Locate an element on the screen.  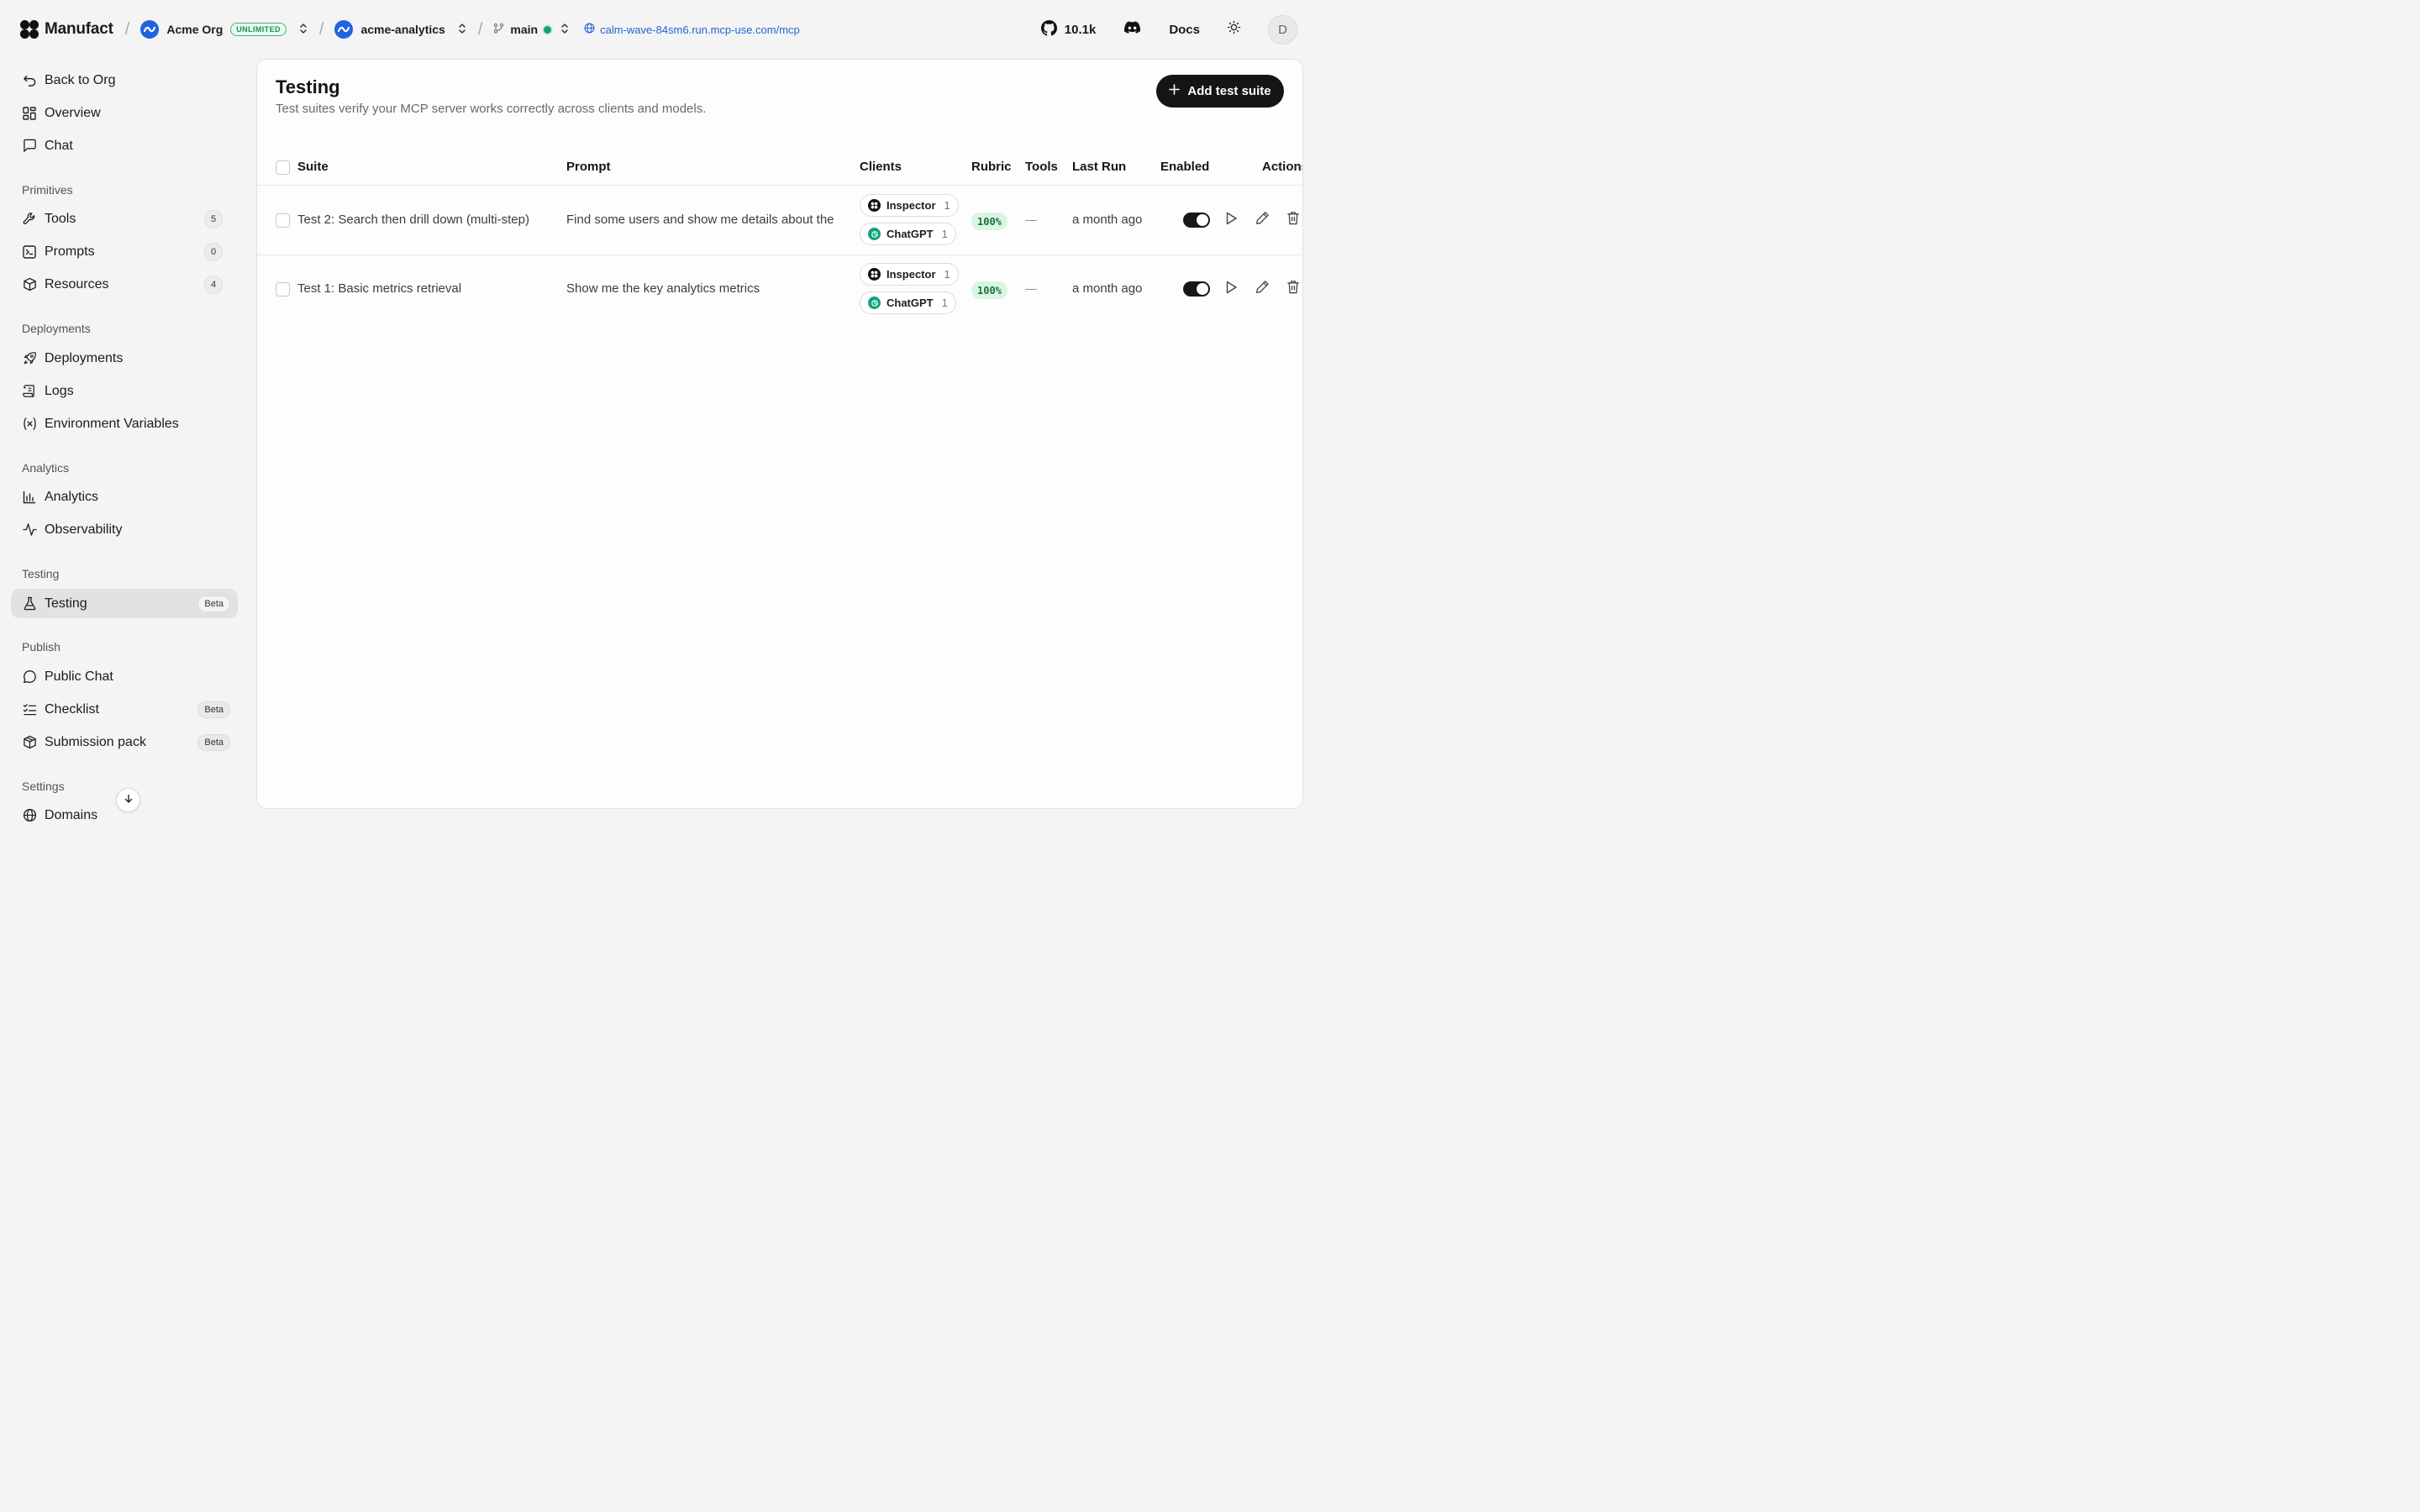
sidebar-item-chat: Chat is located at coordinates (124, 145).